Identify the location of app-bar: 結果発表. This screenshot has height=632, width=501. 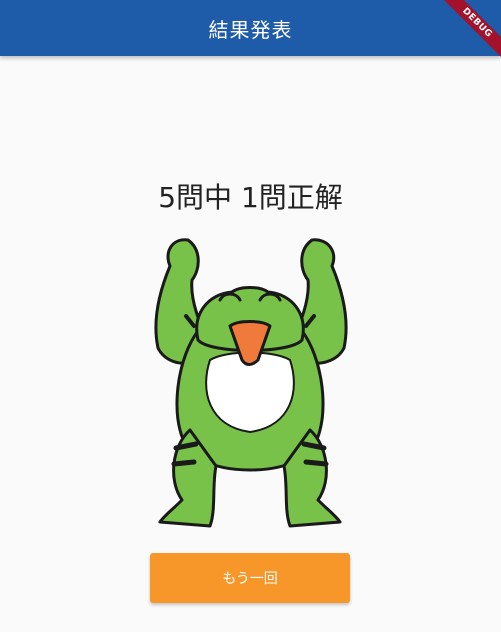
(250, 28).